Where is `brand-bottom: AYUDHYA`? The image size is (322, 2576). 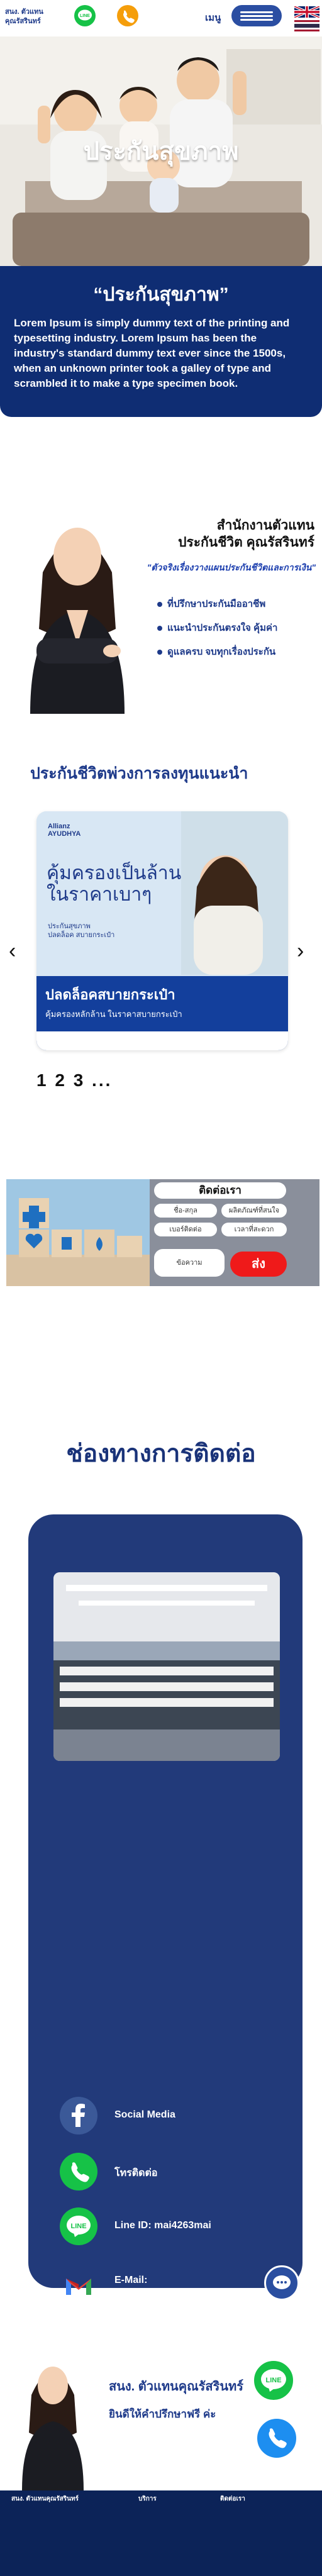 brand-bottom: AYUDHYA is located at coordinates (64, 834).